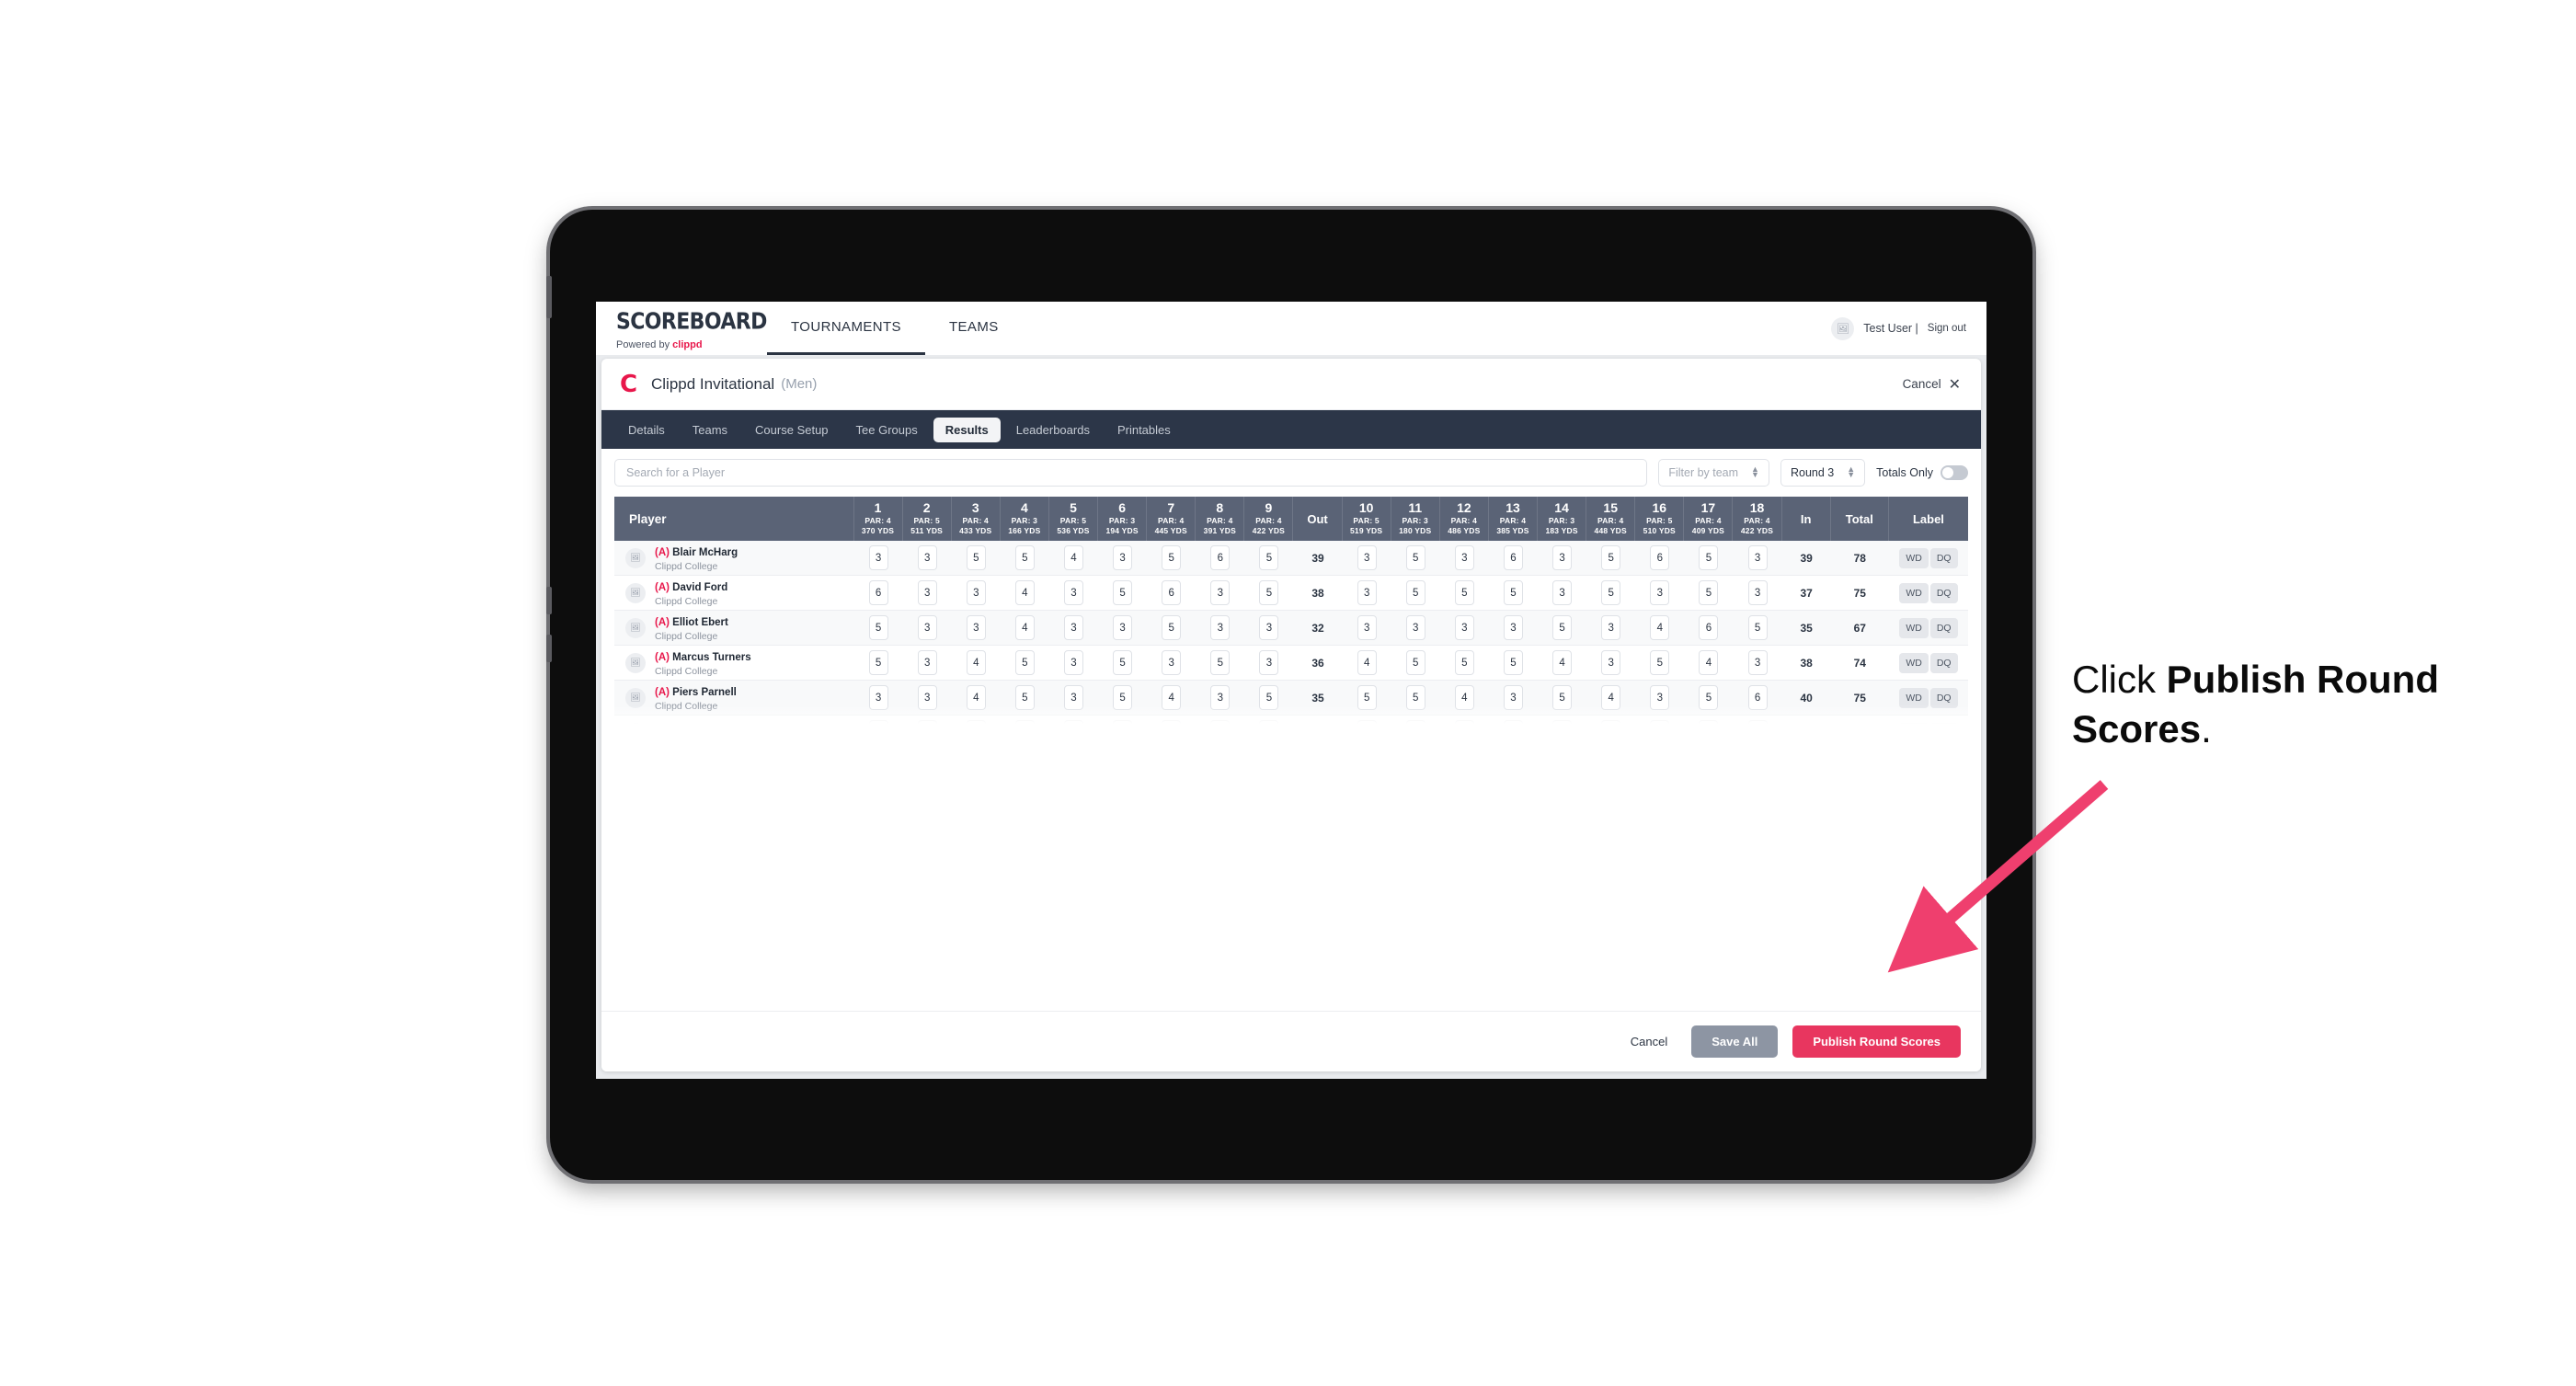  Describe the element at coordinates (681, 328) in the screenshot. I see `brand-logo: SCOREBOARD Powered by clippd` at that location.